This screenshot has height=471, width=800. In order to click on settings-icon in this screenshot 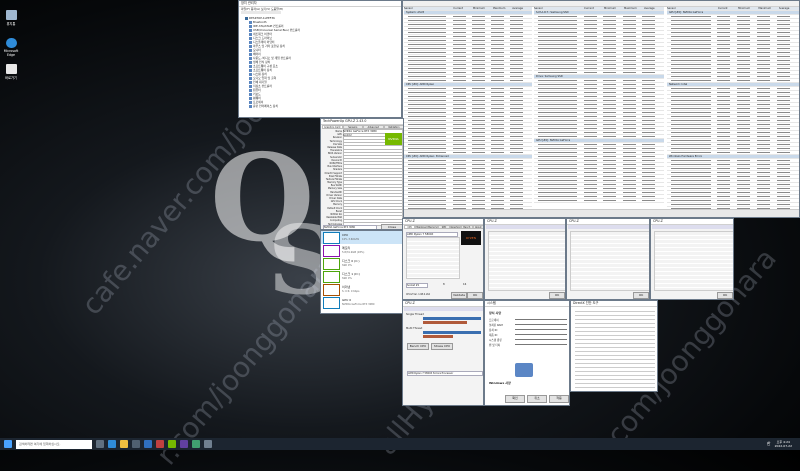, I will do `click(208, 444)`.